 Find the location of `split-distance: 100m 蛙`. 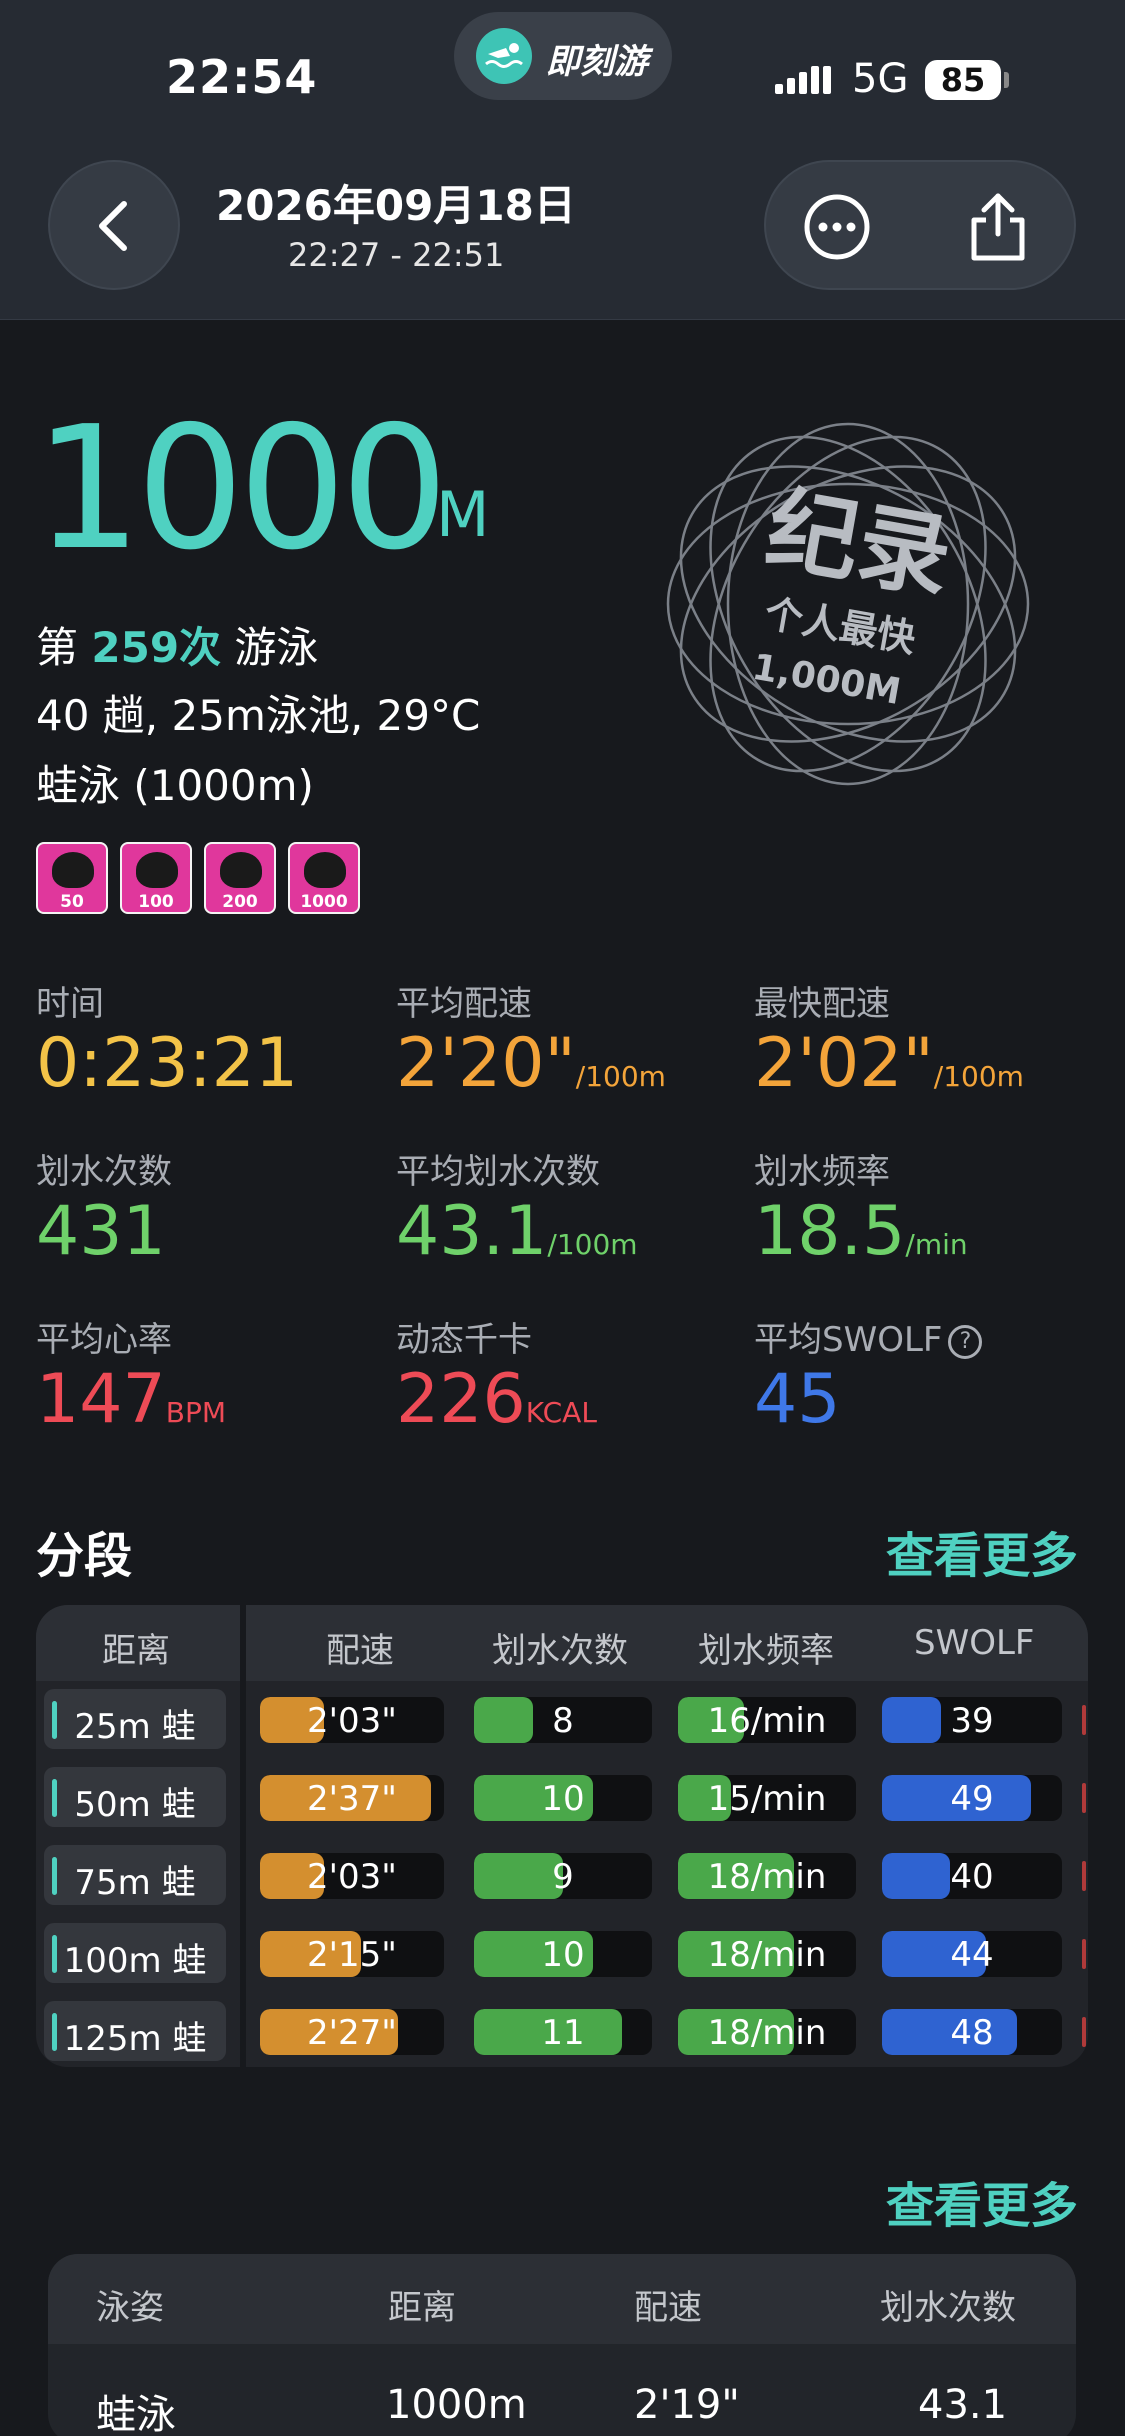

split-distance: 100m 蛙 is located at coordinates (135, 1953).